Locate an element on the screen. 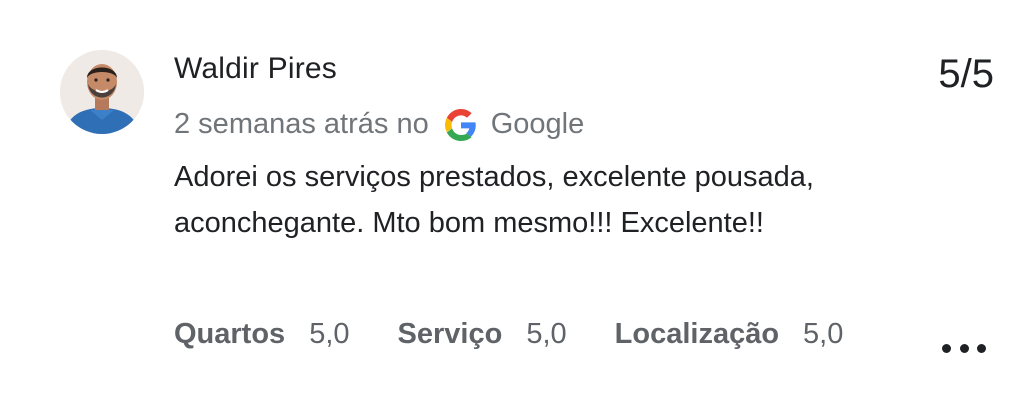 The width and height of the screenshot is (1024, 408). more-horizontal-icon is located at coordinates (964, 348).